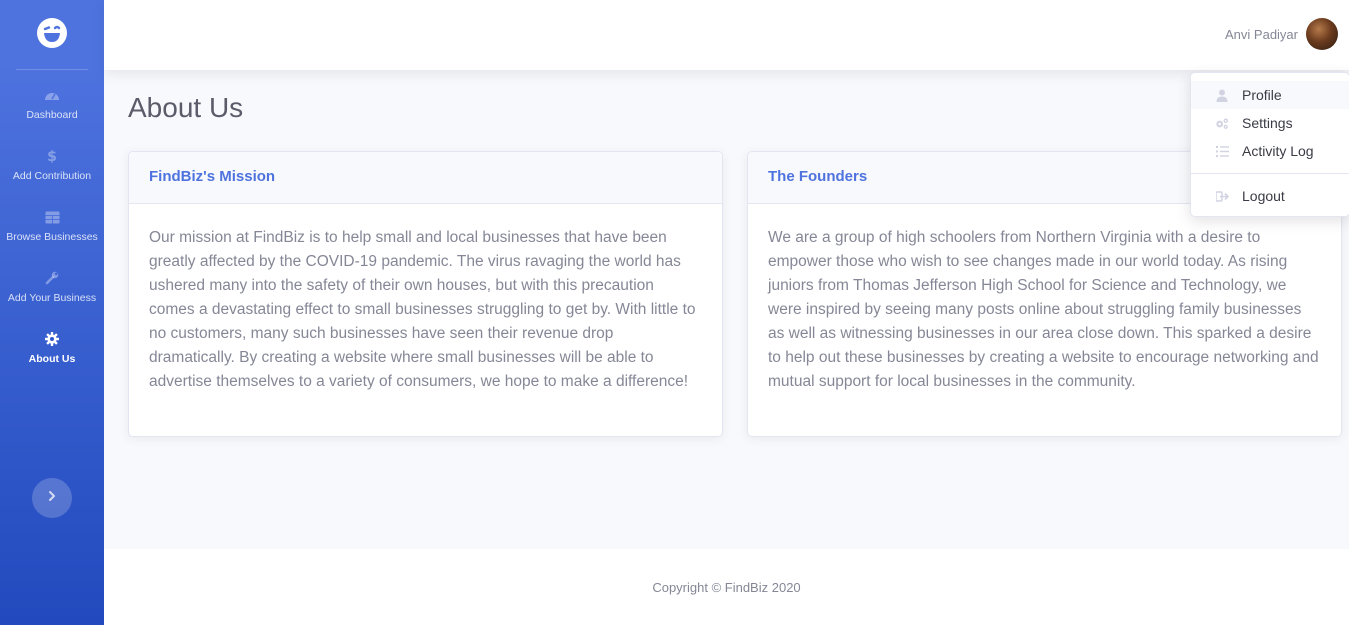 This screenshot has height=625, width=1349. I want to click on user-dropdown-menu: Profile Settings Activity Log Logout, so click(1269, 144).